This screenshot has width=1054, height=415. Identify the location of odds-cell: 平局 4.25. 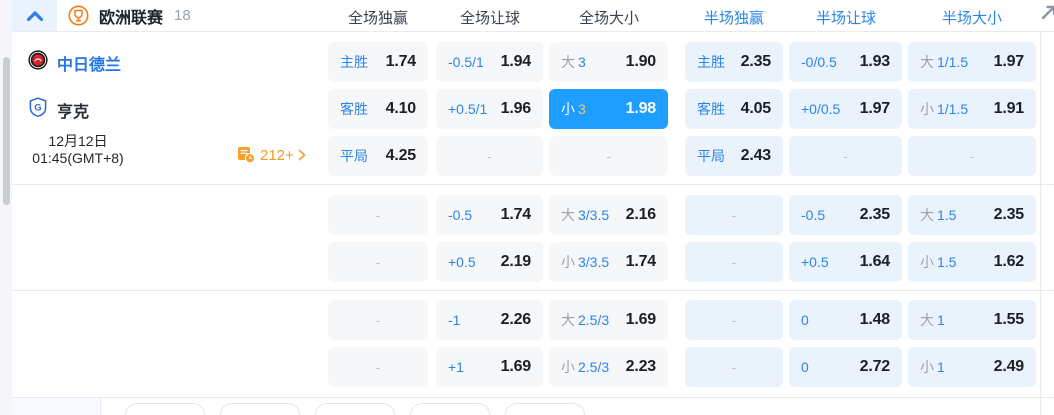
(378, 156).